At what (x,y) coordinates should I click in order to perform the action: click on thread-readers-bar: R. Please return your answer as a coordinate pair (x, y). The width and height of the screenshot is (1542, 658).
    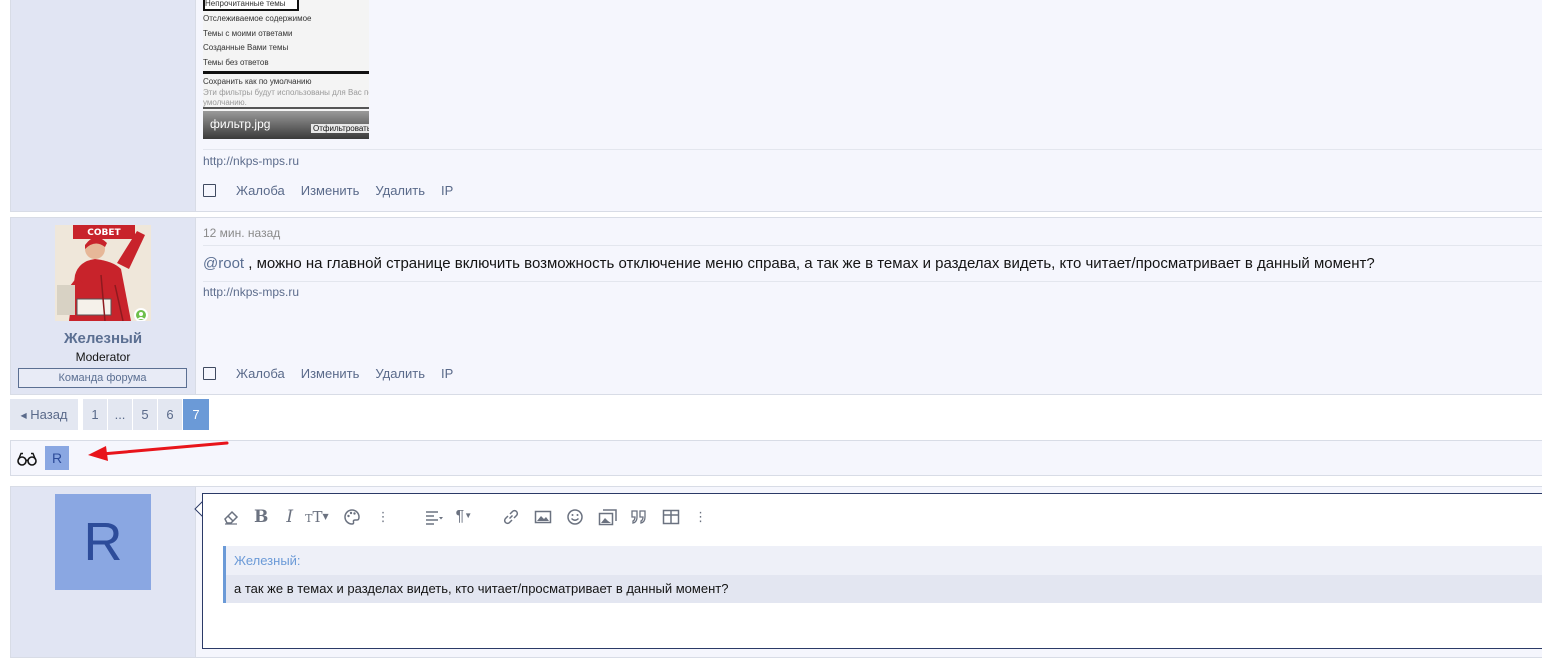
    Looking at the image, I should click on (776, 458).